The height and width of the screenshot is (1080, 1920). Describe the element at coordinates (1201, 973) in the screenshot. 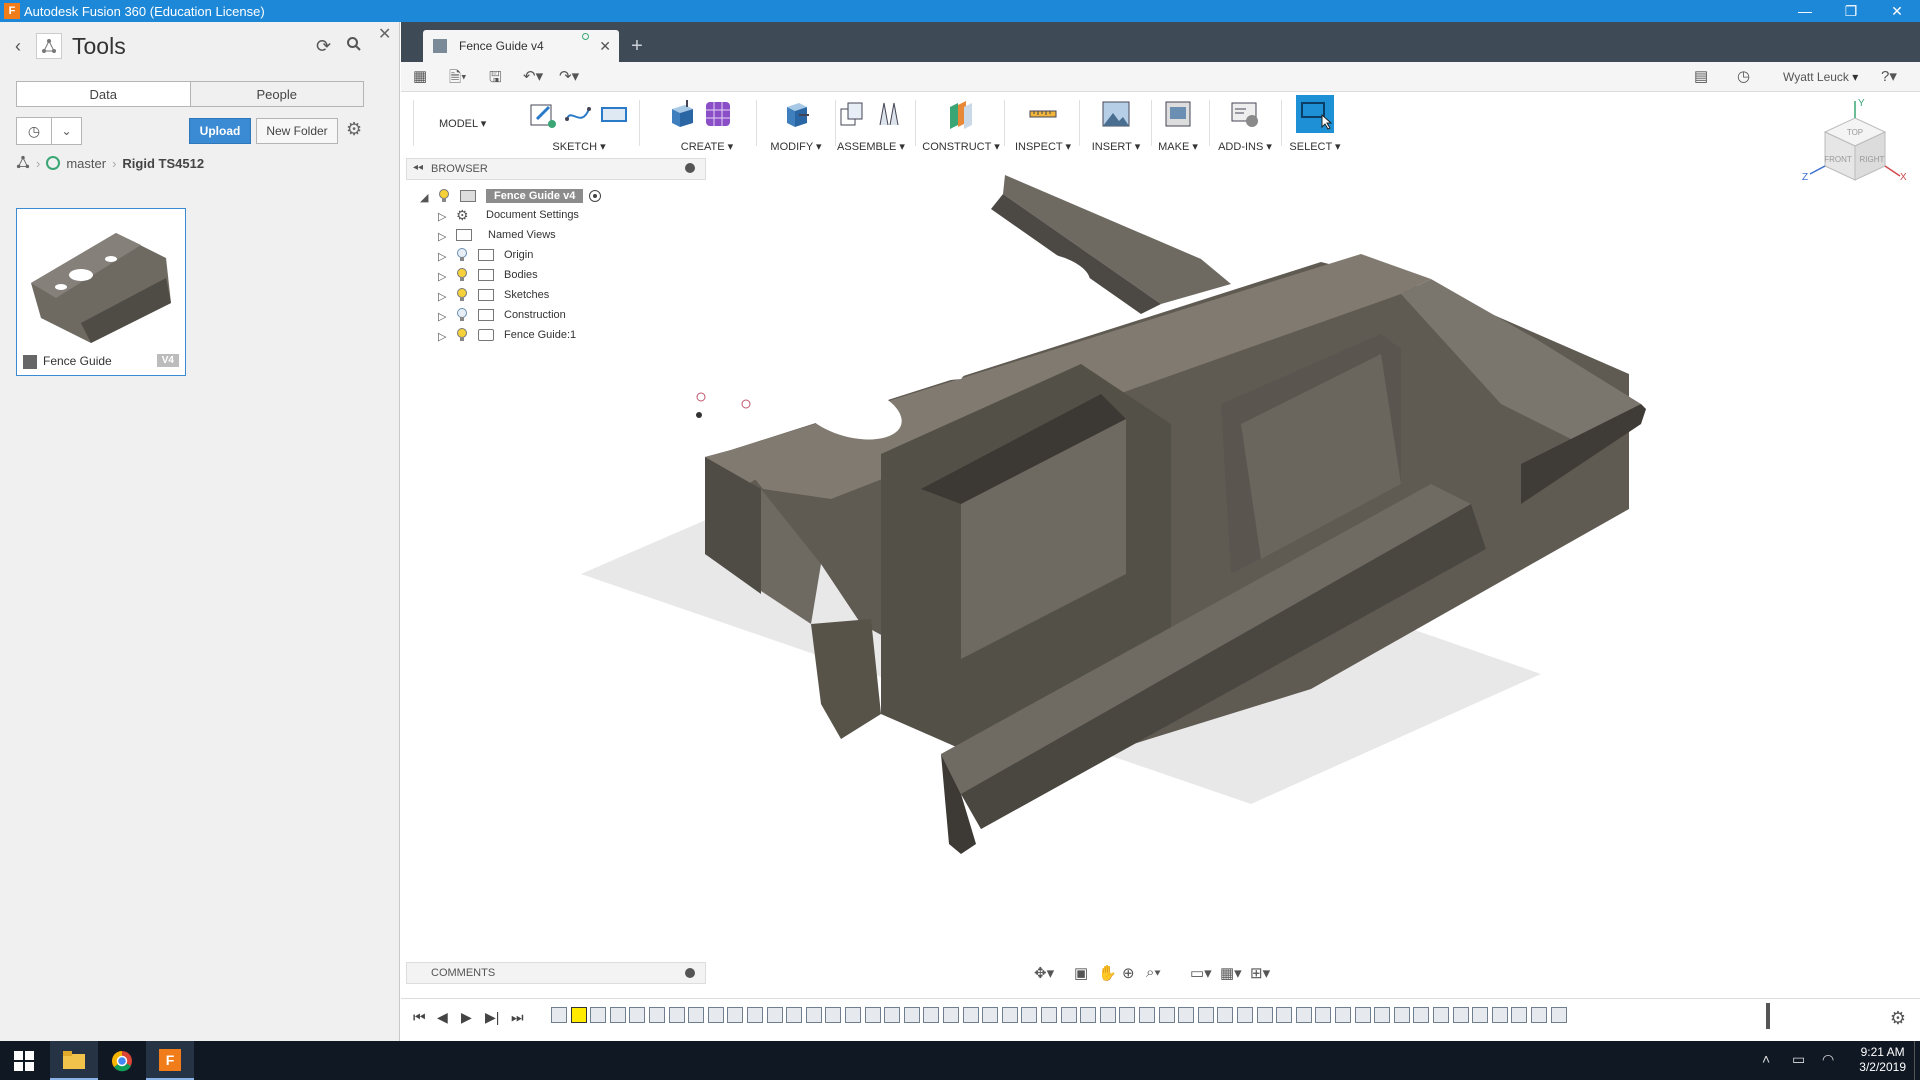

I see `display-settings-icon: ▭▾` at that location.